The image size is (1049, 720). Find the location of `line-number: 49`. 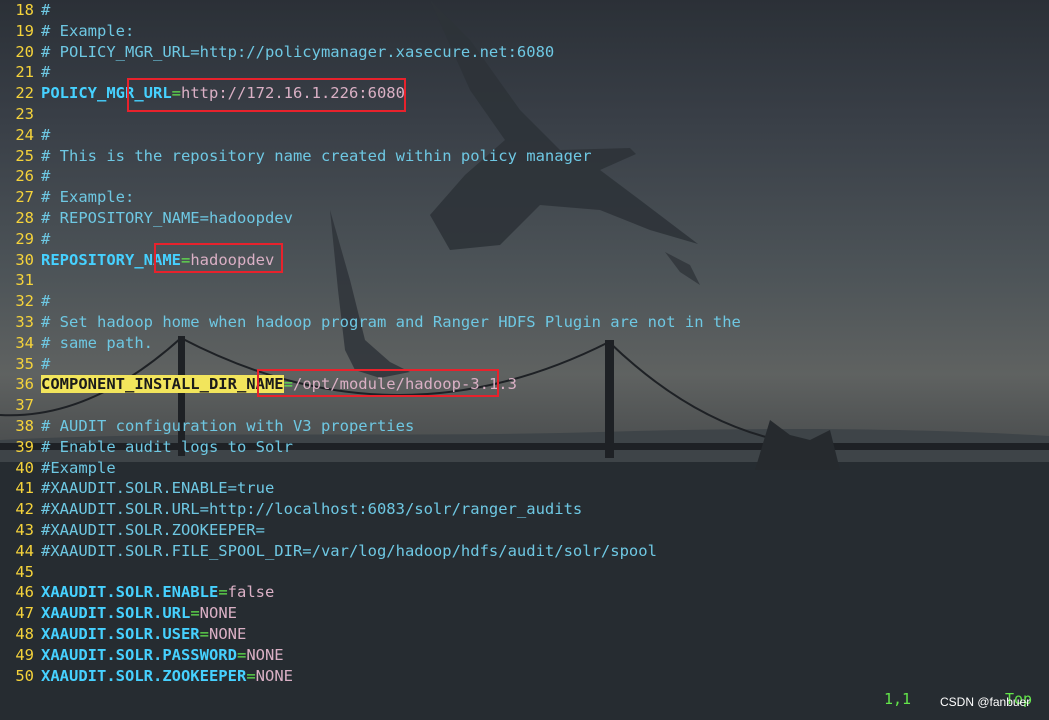

line-number: 49 is located at coordinates (24, 654).